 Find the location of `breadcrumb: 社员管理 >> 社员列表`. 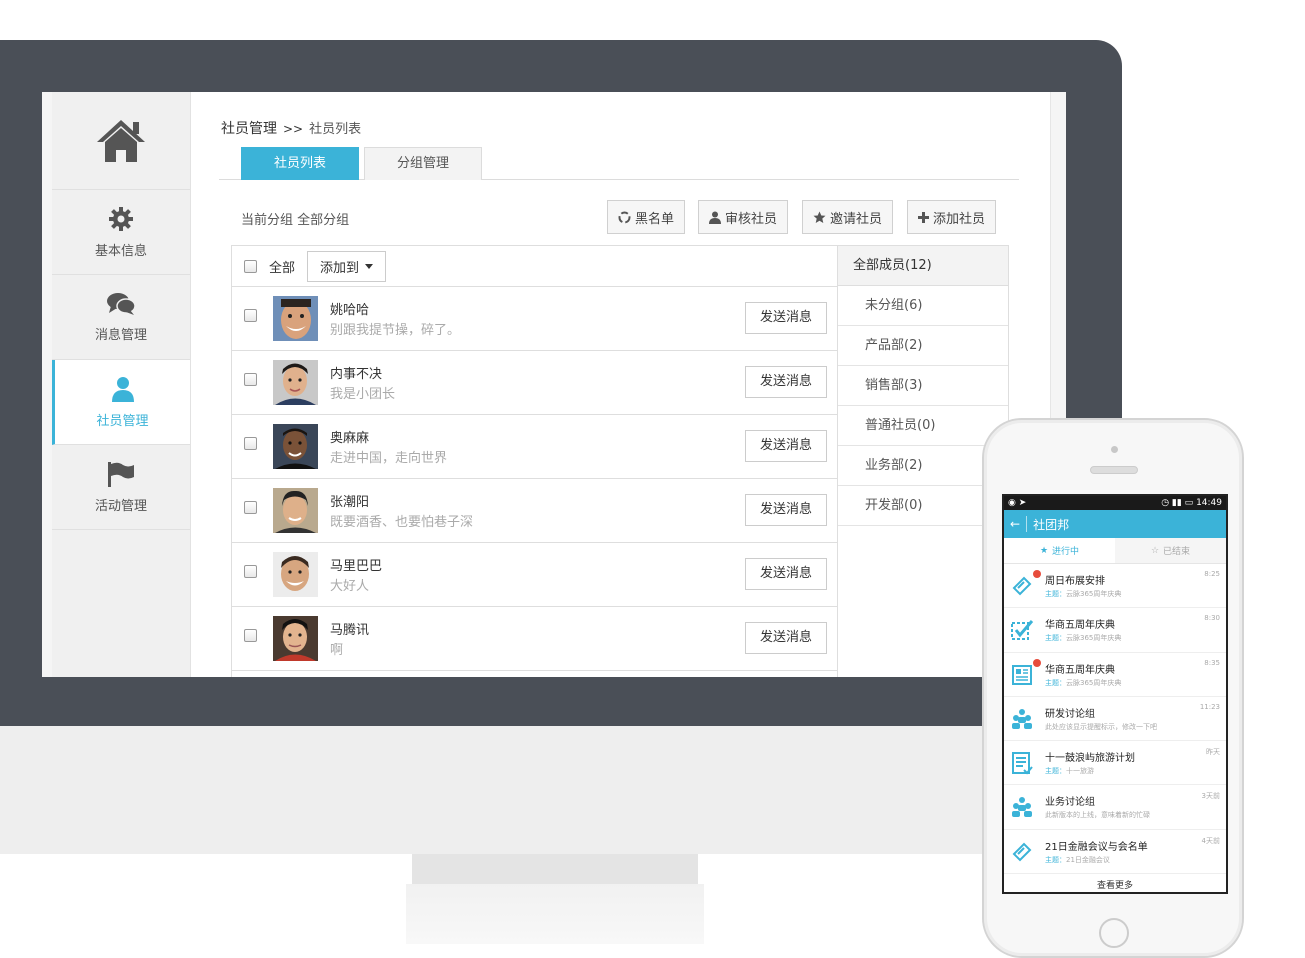

breadcrumb: 社员管理 >> 社员列表 is located at coordinates (291, 128).